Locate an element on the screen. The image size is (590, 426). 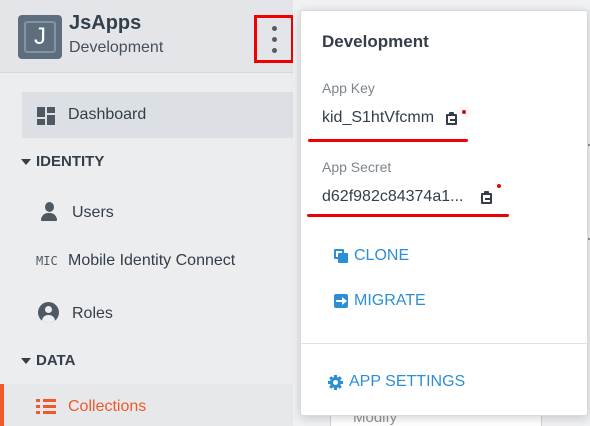
sidebar-item-label: Roles is located at coordinates (92, 313).